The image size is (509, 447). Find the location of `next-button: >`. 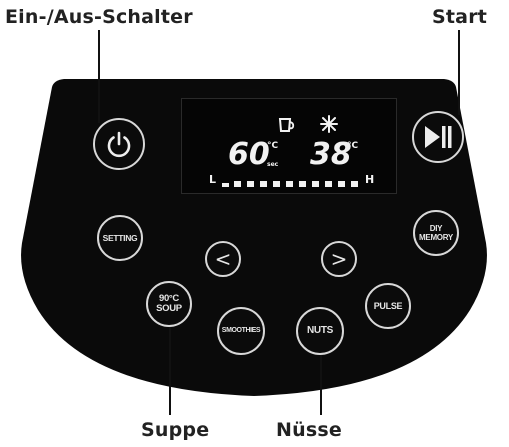

next-button: > is located at coordinates (339, 259).